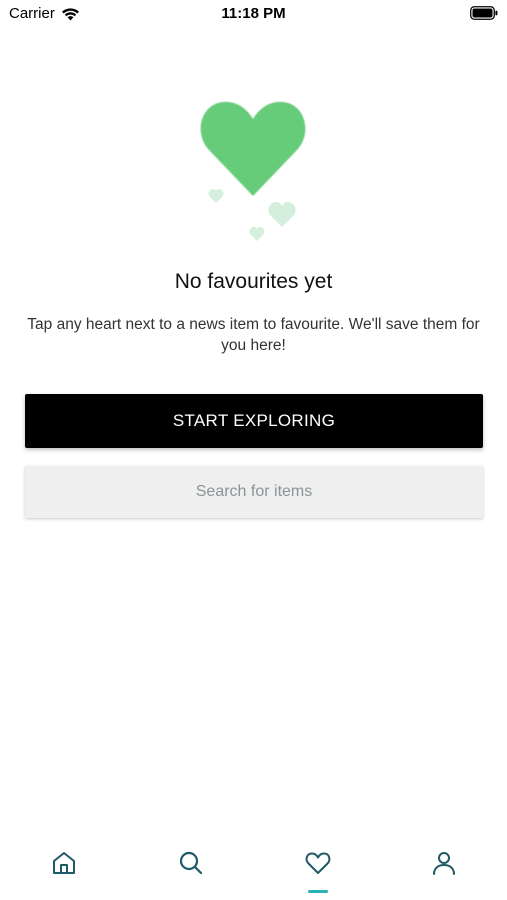 This screenshot has height=900, width=507. Describe the element at coordinates (444, 863) in the screenshot. I see `user-icon` at that location.